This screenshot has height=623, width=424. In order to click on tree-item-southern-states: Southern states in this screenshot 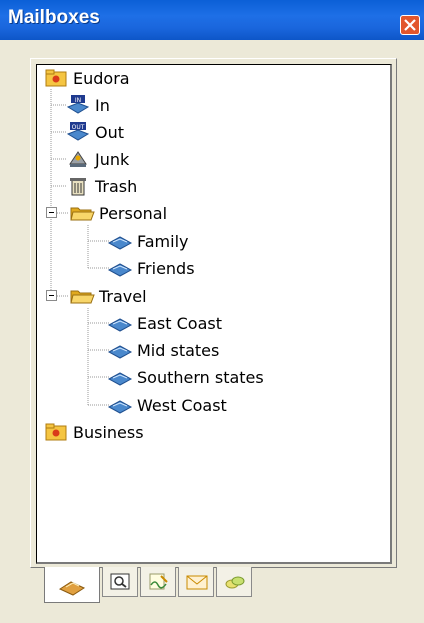, I will do `click(185, 377)`.